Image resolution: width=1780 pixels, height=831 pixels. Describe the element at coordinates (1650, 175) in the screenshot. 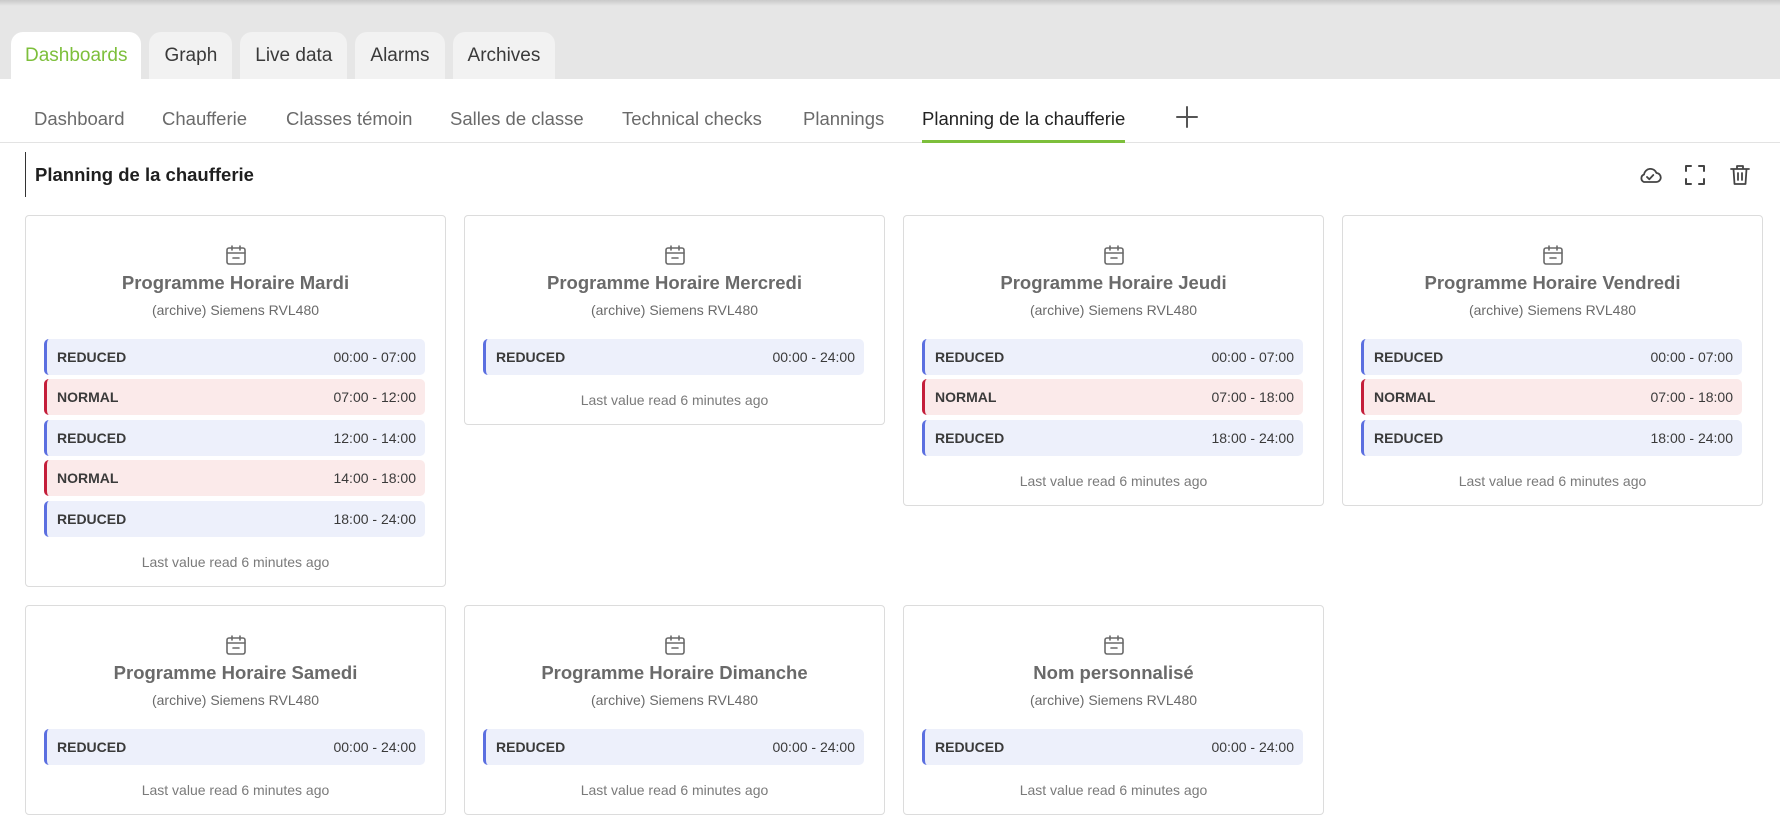

I see `cloud-check-icon` at that location.